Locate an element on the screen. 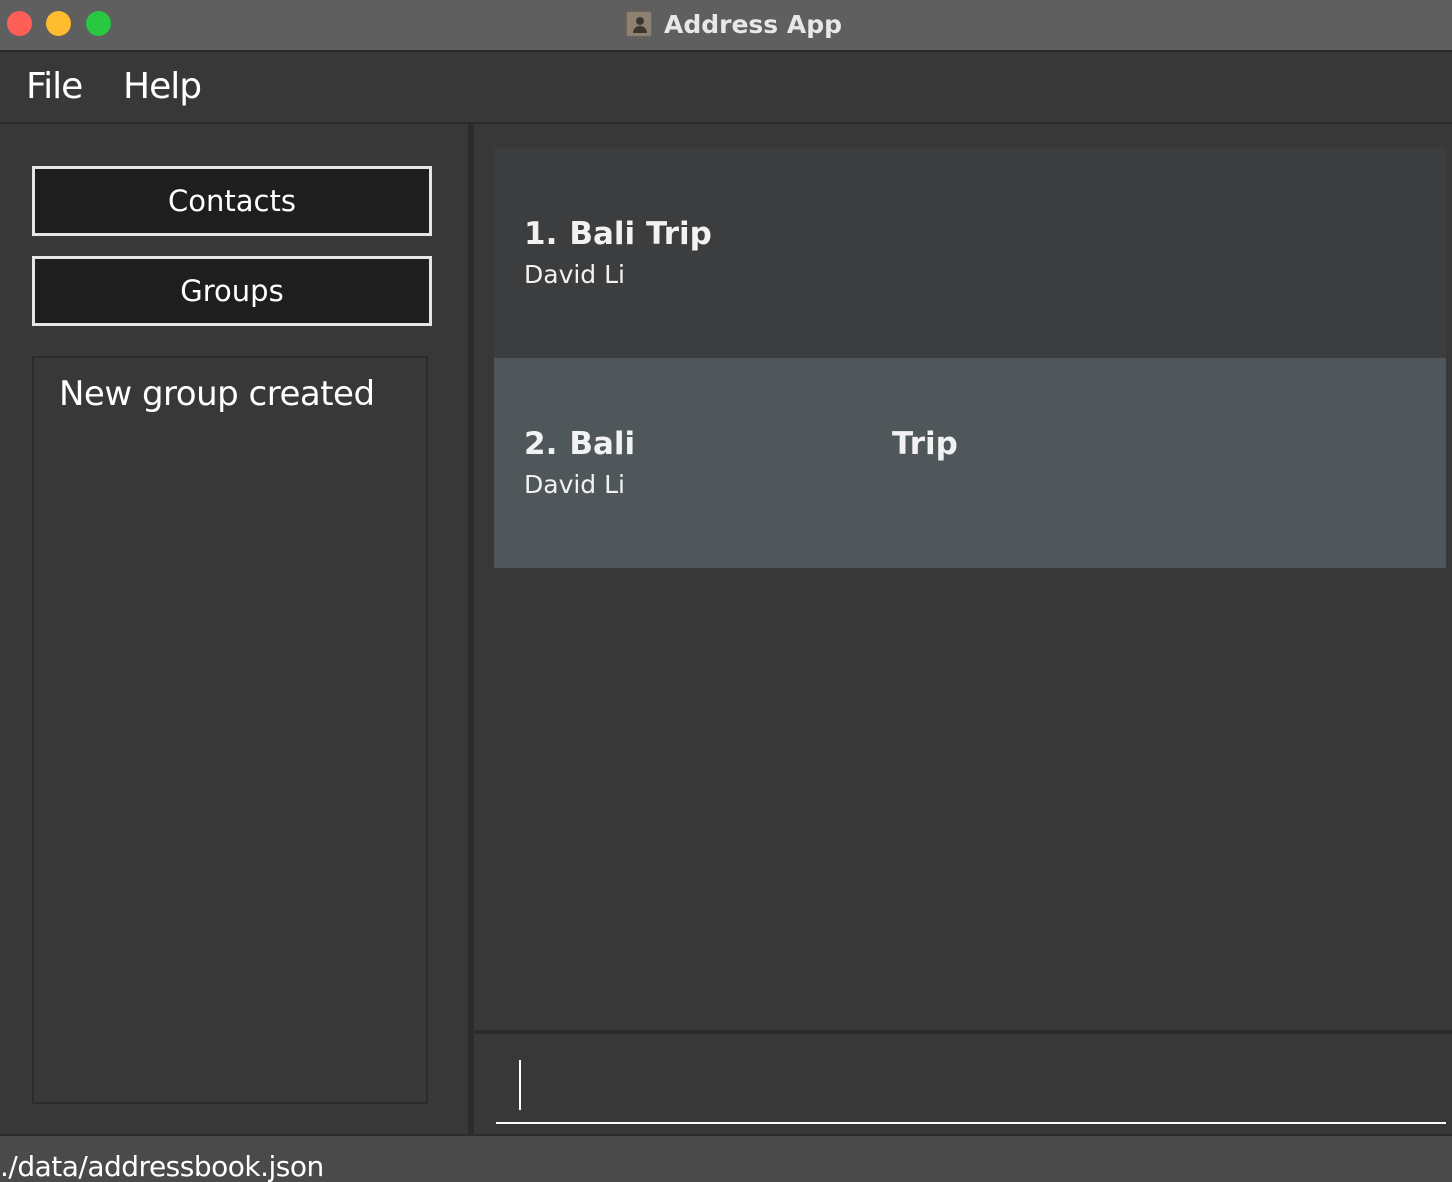 This screenshot has height=1182, width=1452. maximize-window-button is located at coordinates (98, 23).